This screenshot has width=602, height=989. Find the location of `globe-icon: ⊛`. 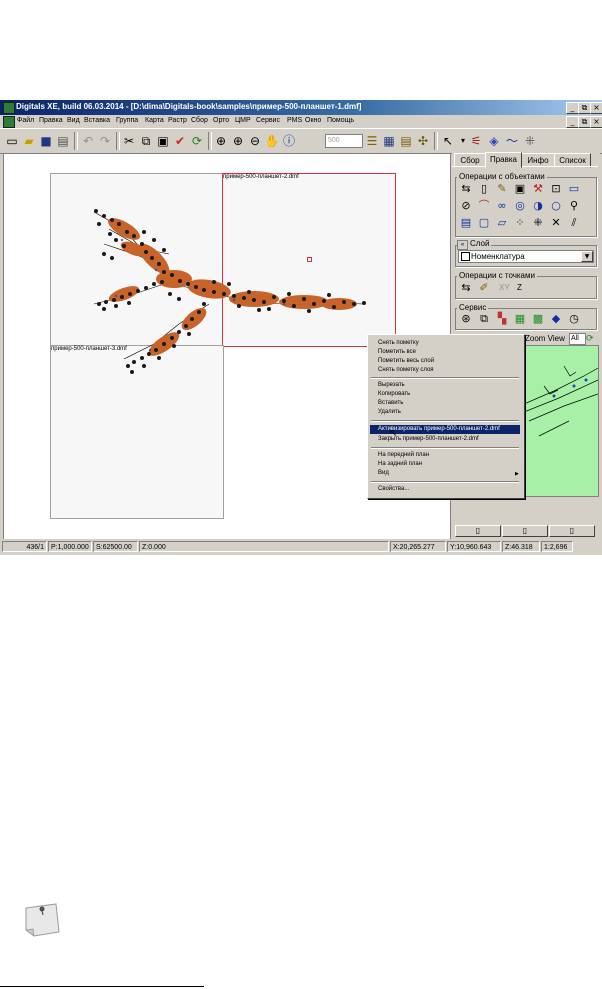

globe-icon: ⊛ is located at coordinates (466, 319).